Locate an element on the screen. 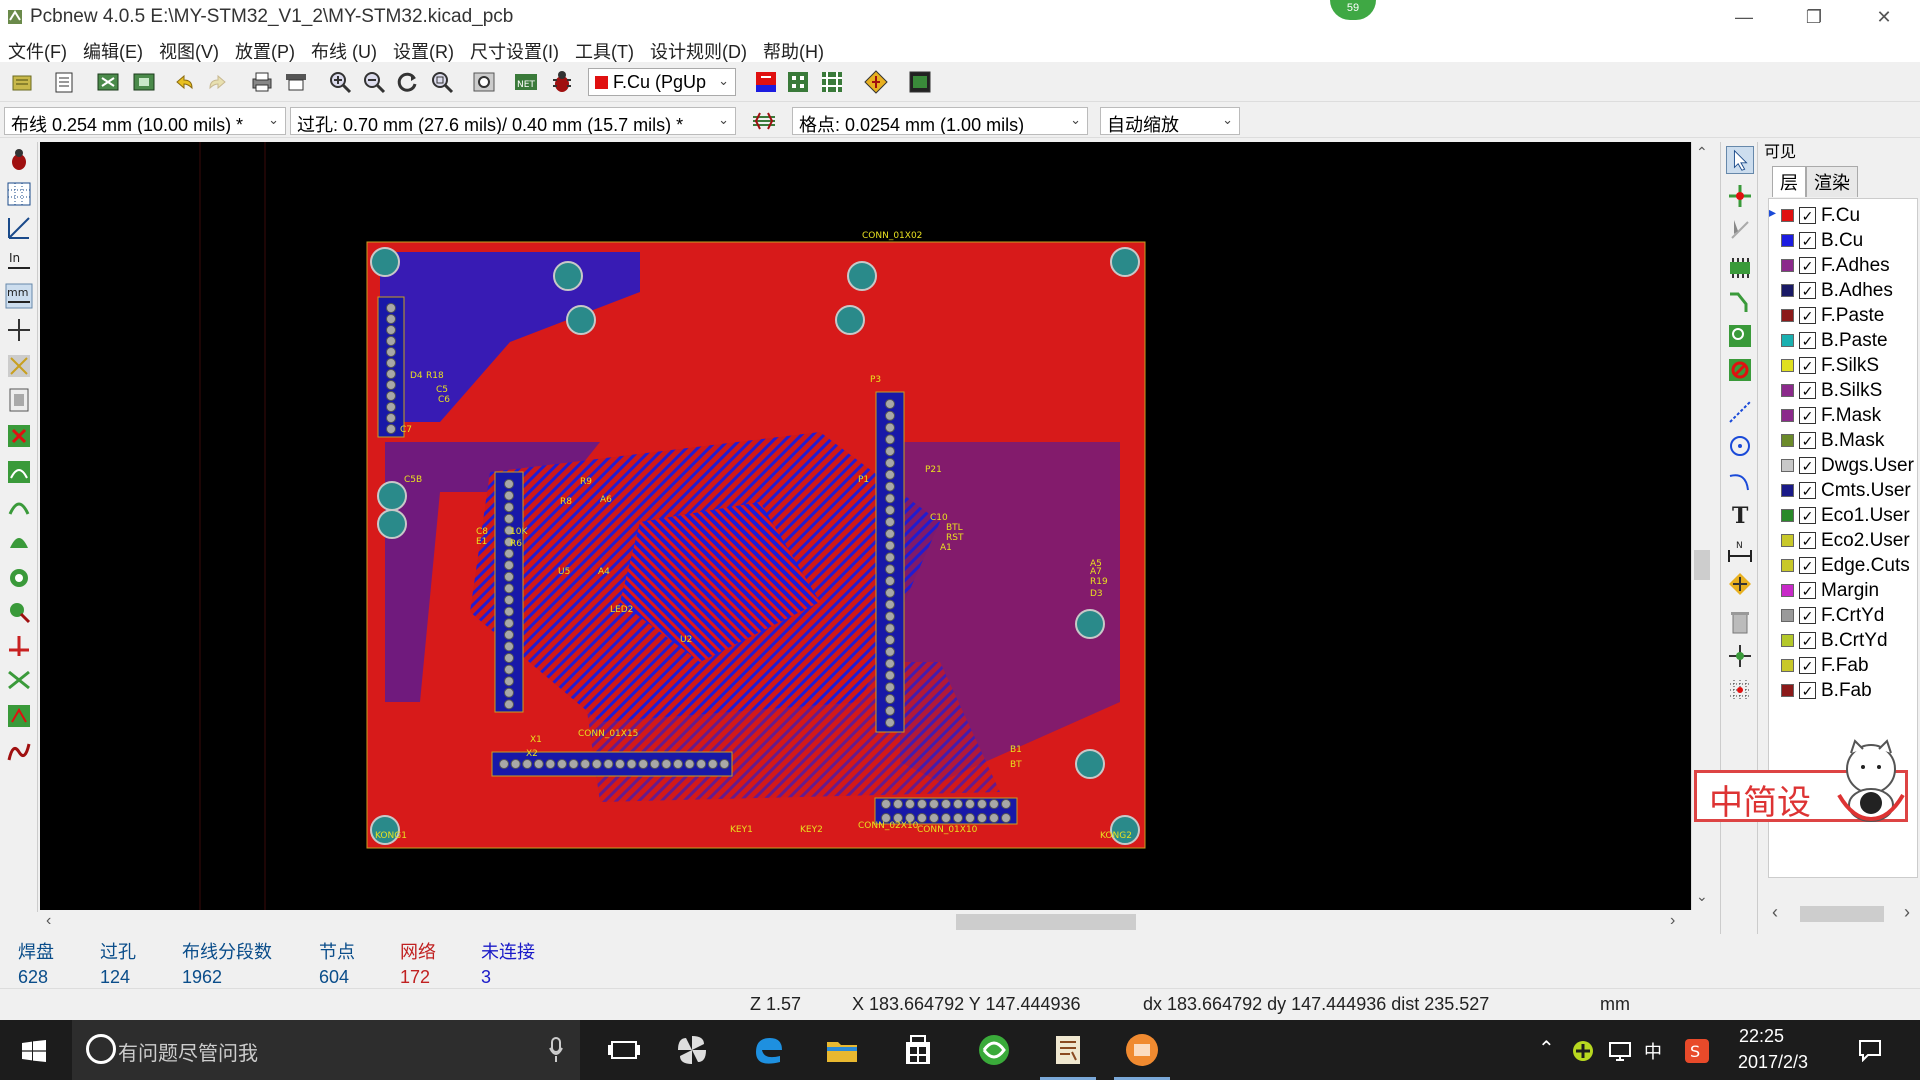 This screenshot has height=1080, width=1920. auto-track-width-icon is located at coordinates (764, 121).